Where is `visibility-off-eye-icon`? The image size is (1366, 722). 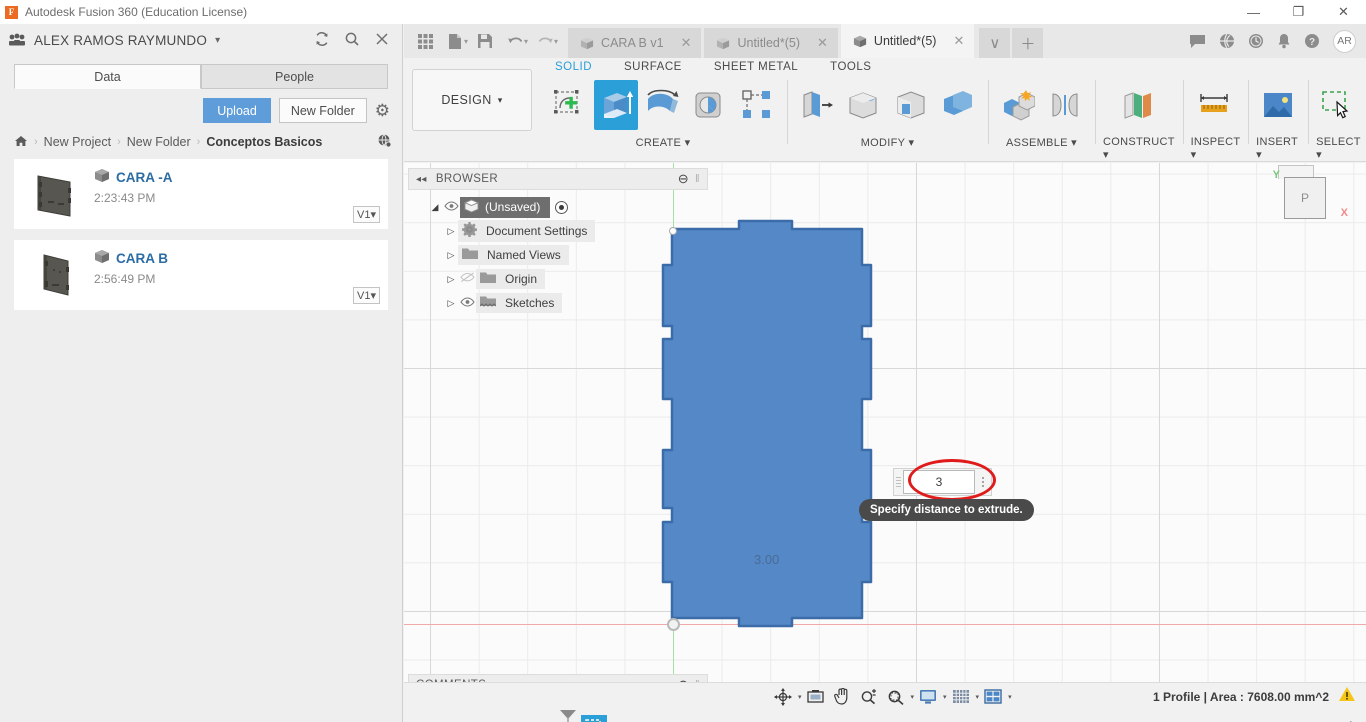 visibility-off-eye-icon is located at coordinates (467, 279).